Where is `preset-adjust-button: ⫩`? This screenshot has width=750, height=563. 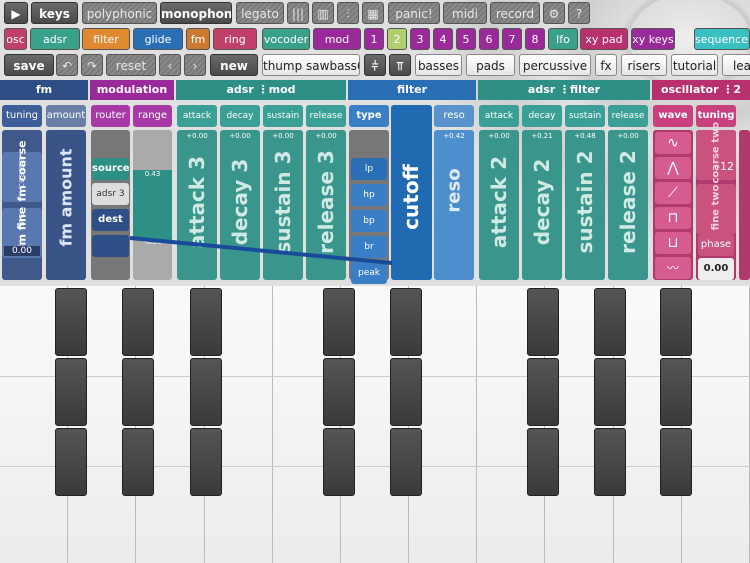
preset-adjust-button: ⫩ is located at coordinates (375, 65).